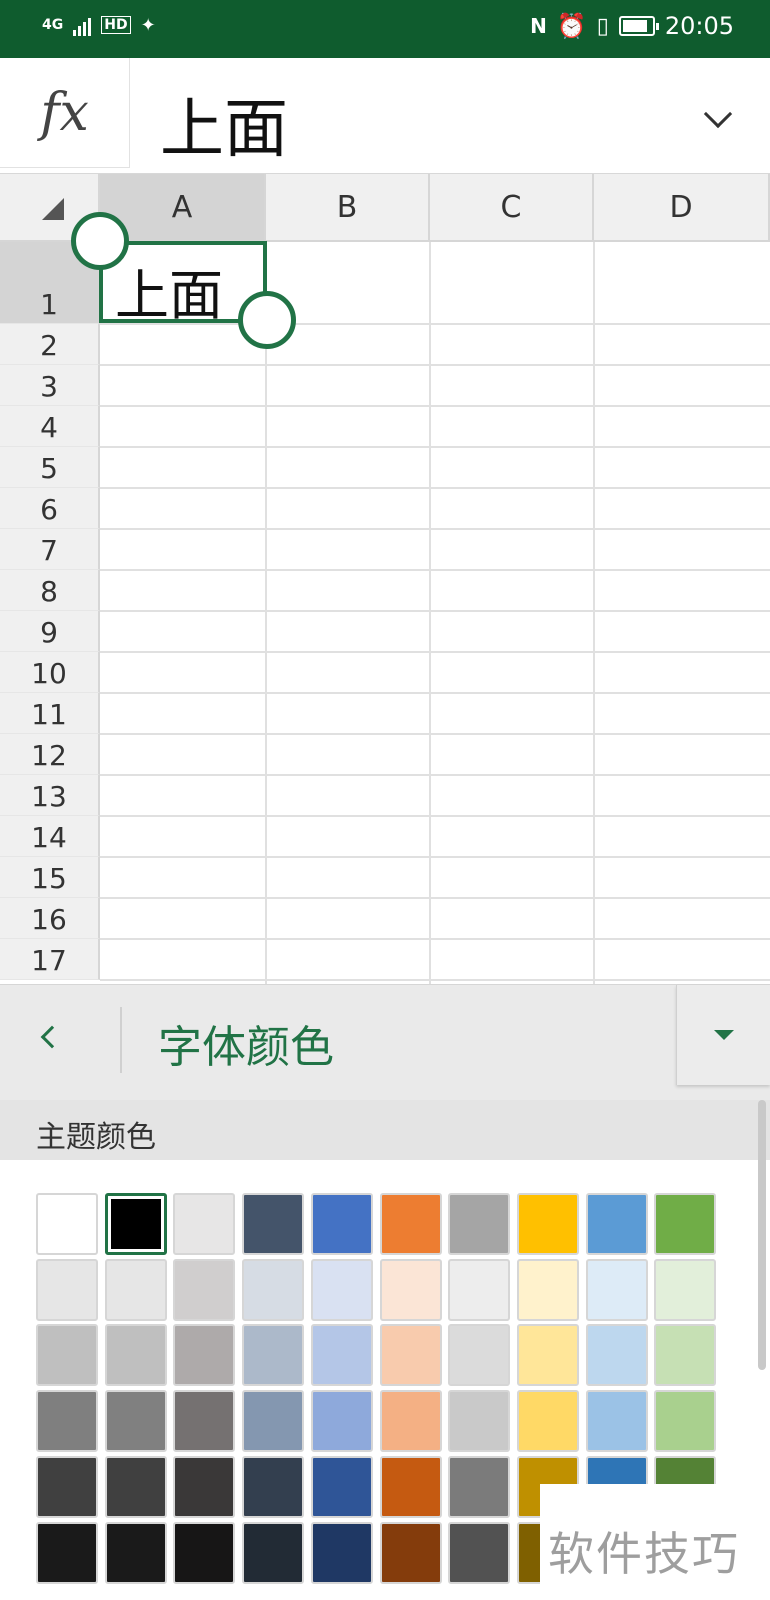  Describe the element at coordinates (50, 631) in the screenshot. I see `row-header: 9` at that location.